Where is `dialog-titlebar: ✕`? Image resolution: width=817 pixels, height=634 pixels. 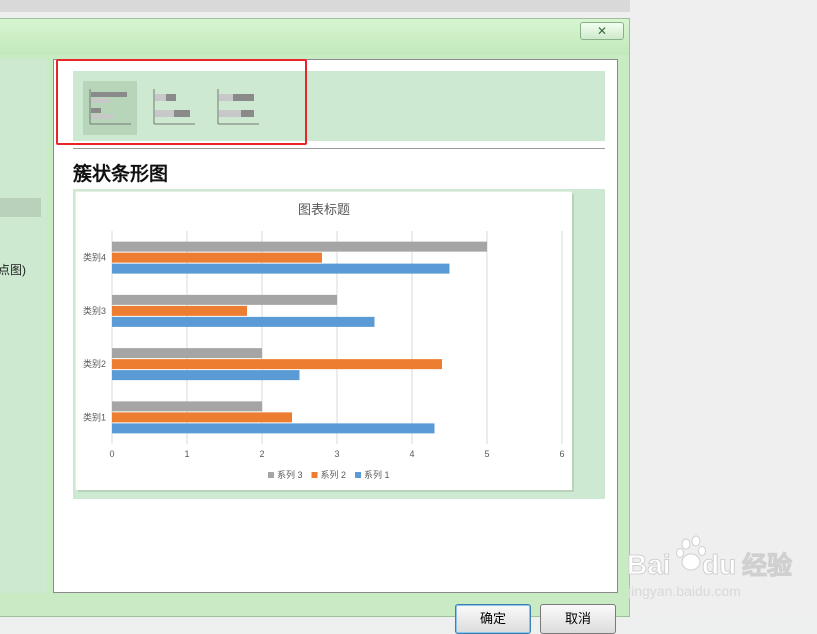 dialog-titlebar: ✕ is located at coordinates (314, 37).